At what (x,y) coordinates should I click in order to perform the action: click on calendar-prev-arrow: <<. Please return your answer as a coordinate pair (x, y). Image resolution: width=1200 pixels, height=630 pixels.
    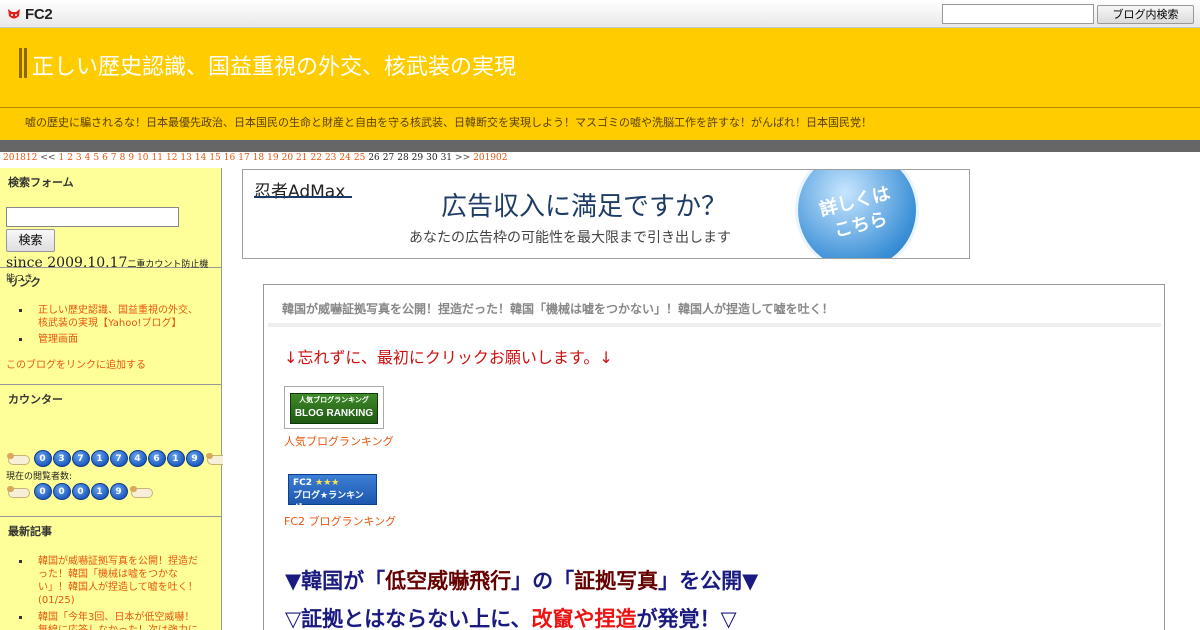
    Looking at the image, I should click on (47, 158).